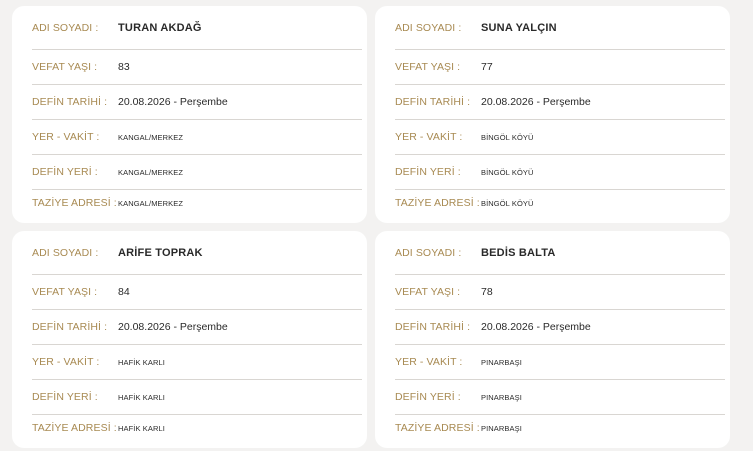 The image size is (753, 451). What do you see at coordinates (501, 428) in the screenshot?
I see `condolence-address-value: PINARBAŞI` at bounding box center [501, 428].